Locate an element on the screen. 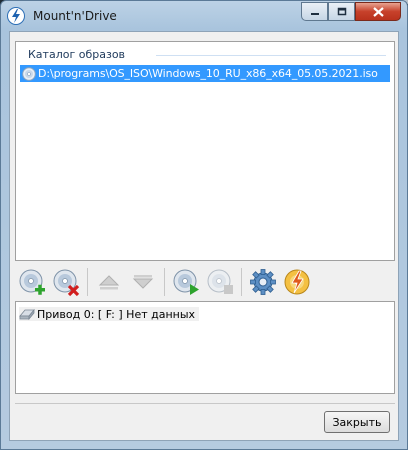 This screenshot has height=450, width=408. settings-button is located at coordinates (263, 282).